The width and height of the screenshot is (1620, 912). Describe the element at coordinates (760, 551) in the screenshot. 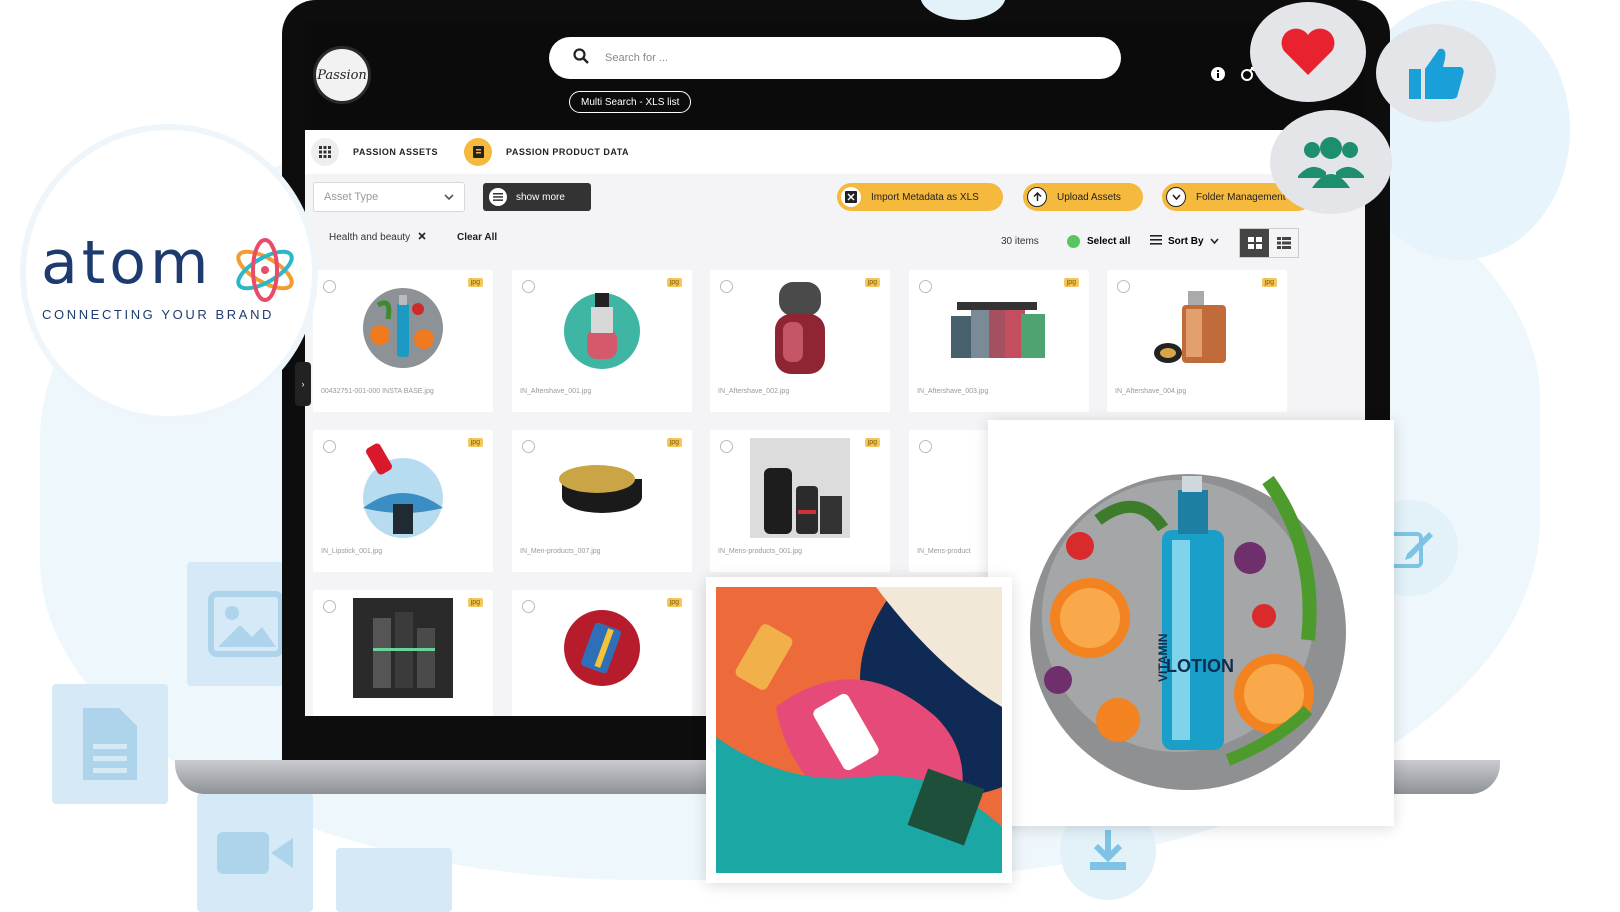

I see `asset-name: IN_Mens-products_001.jpg` at that location.